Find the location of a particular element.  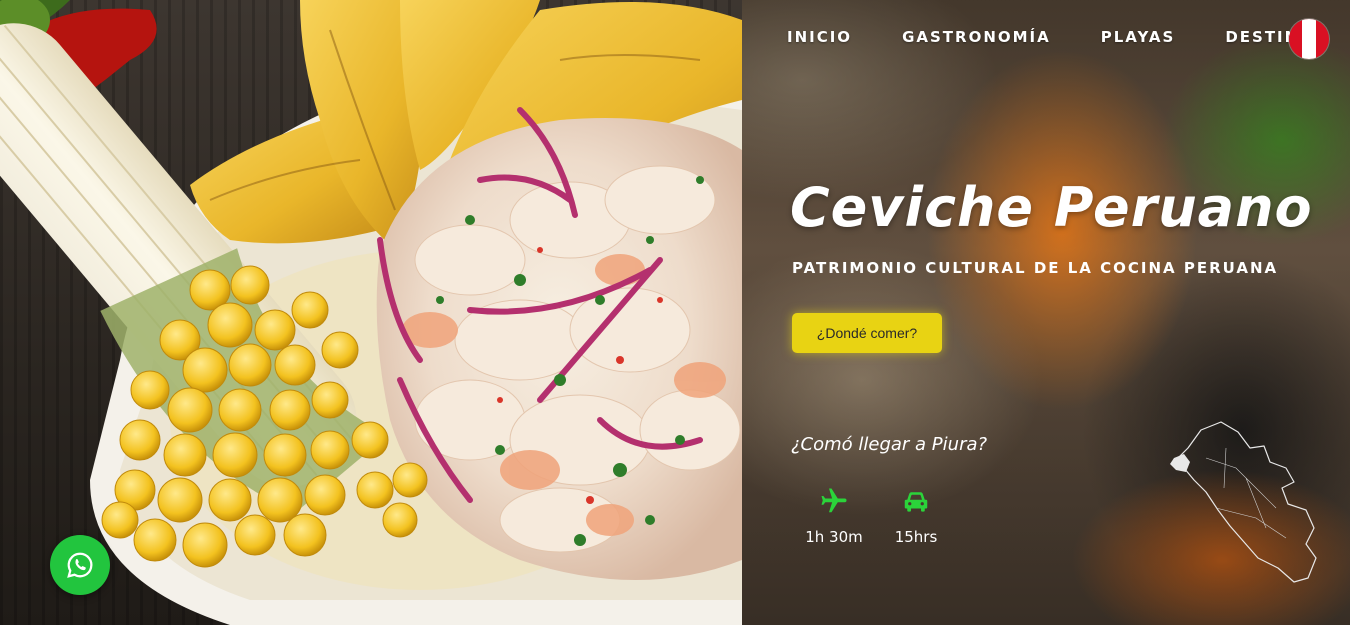

nav-link-playas: PLAYAS is located at coordinates (1138, 37).